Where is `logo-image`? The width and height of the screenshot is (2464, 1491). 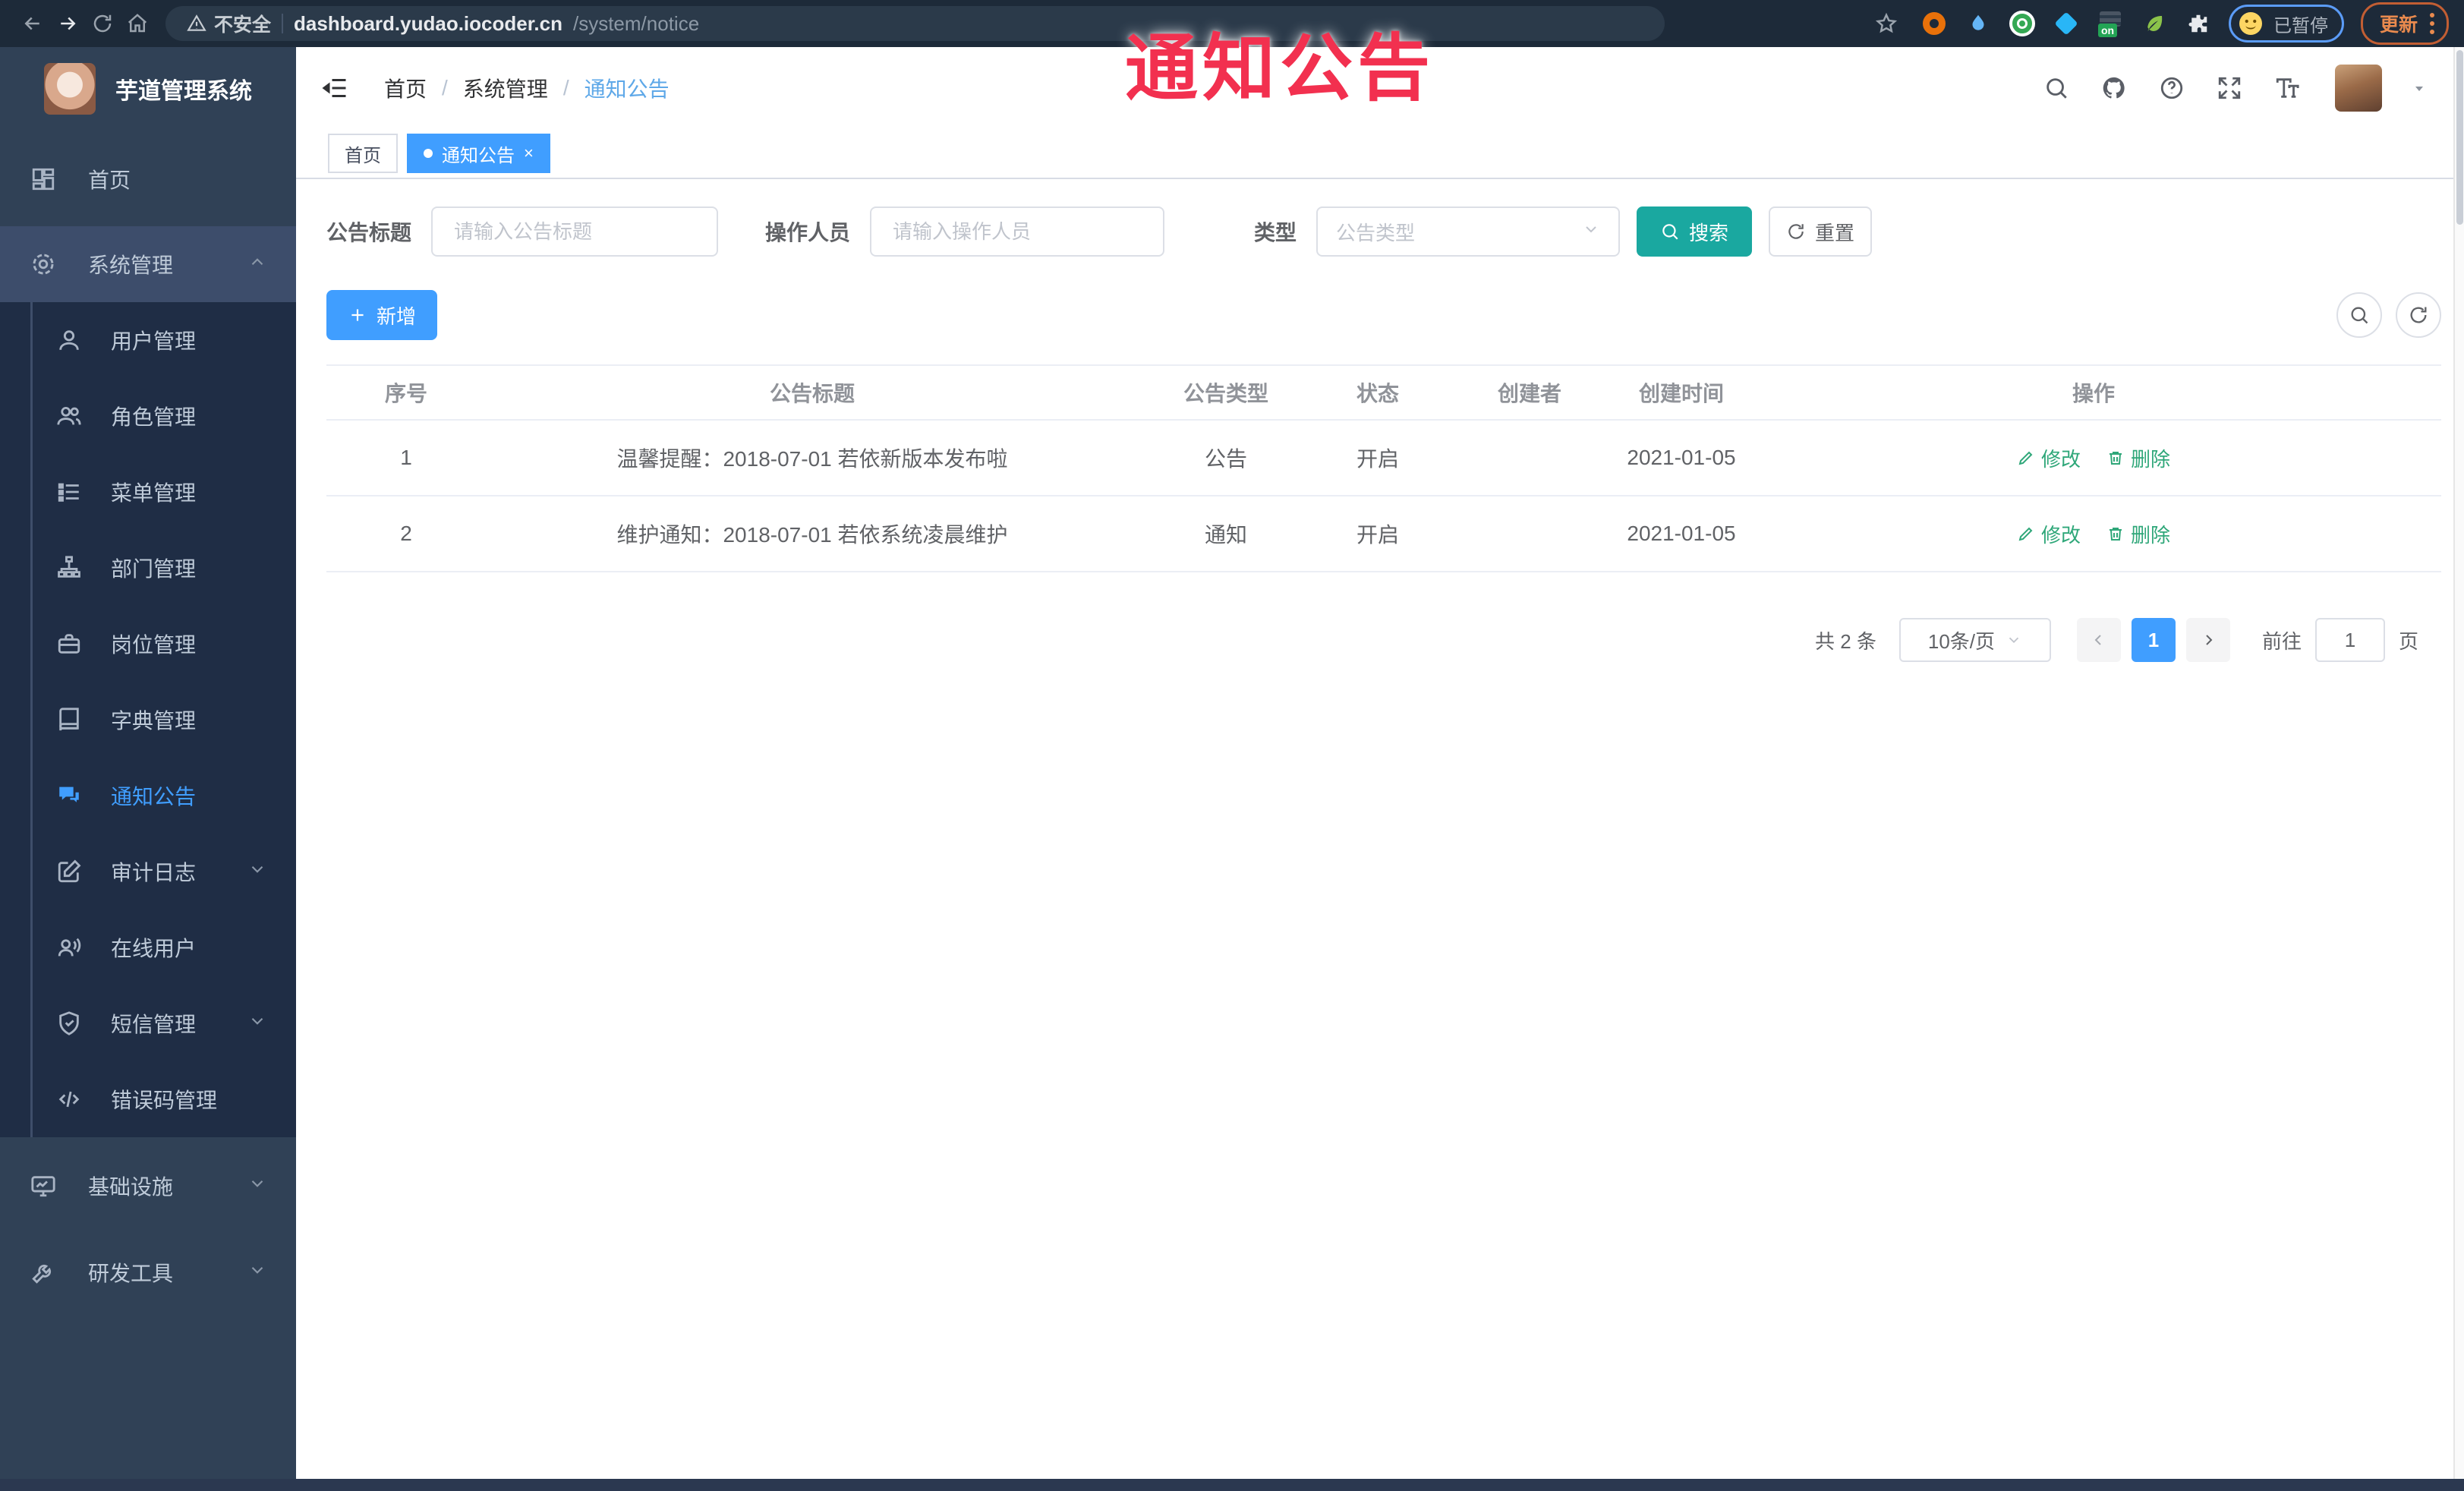
logo-image is located at coordinates (70, 89).